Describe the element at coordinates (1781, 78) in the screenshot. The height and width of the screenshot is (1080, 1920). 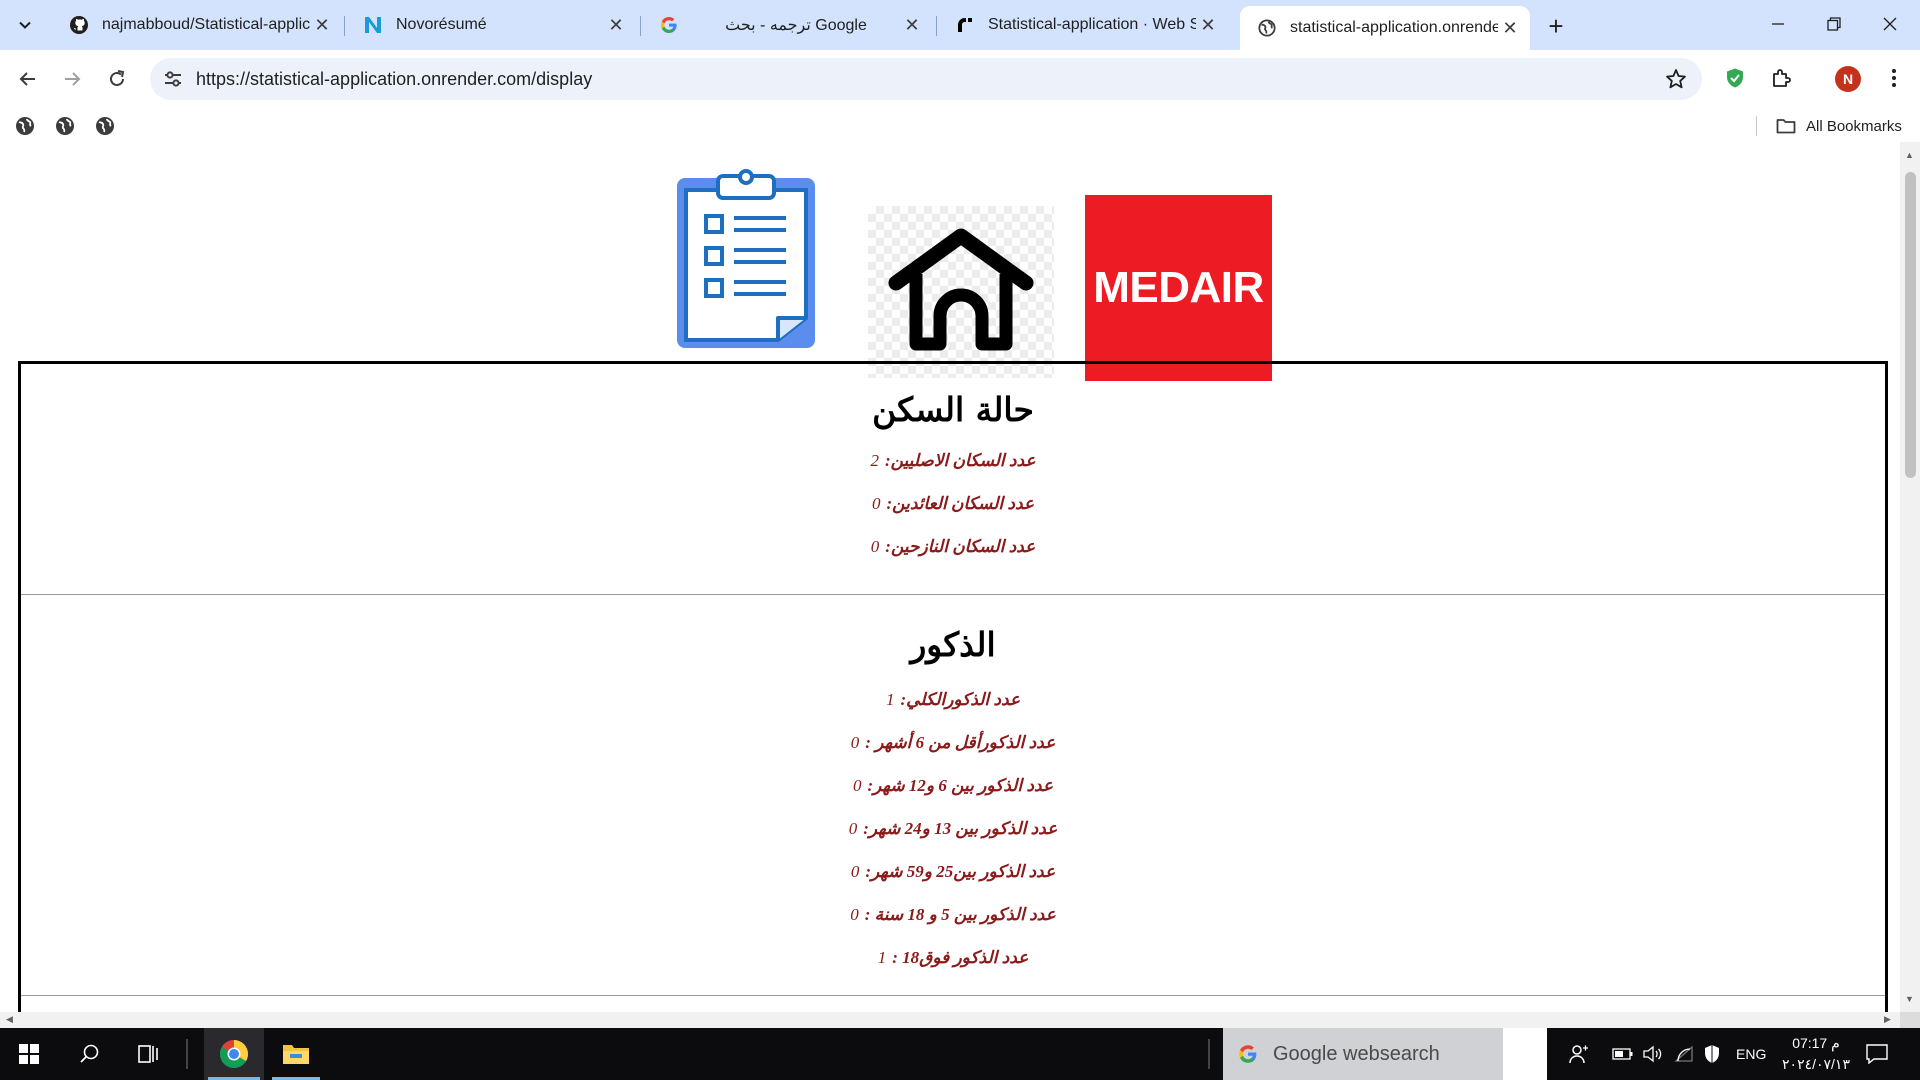
I see `extensions-puzzle-icon` at that location.